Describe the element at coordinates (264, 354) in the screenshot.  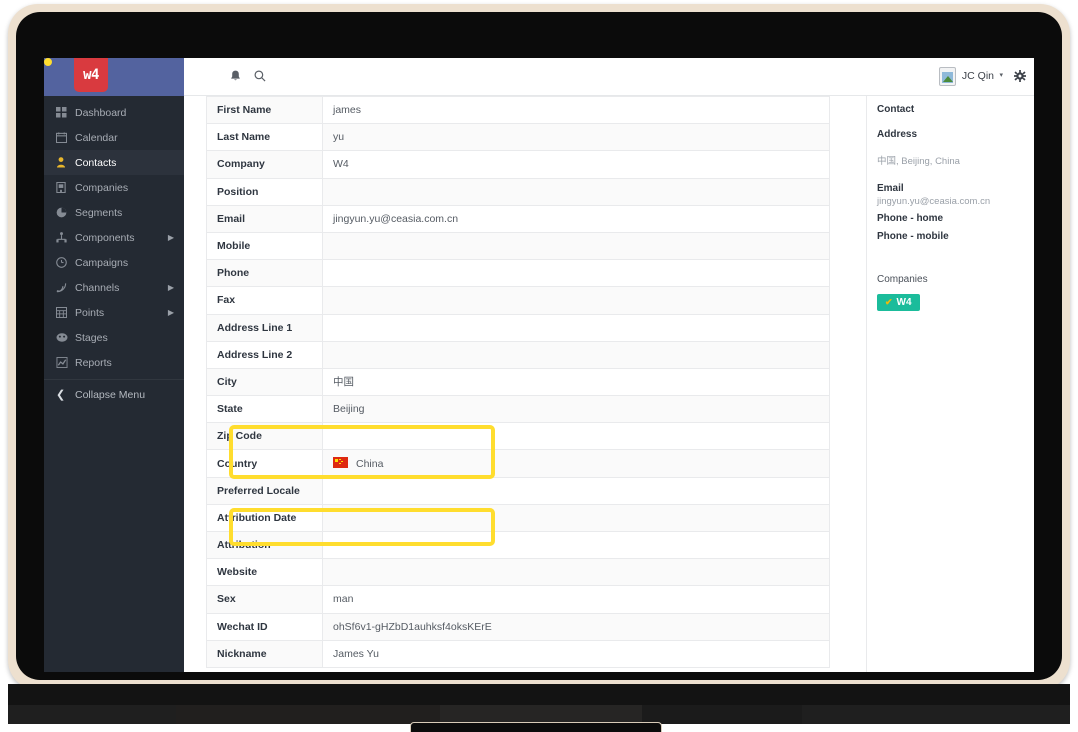
I see `field-label: Address Line 2` at that location.